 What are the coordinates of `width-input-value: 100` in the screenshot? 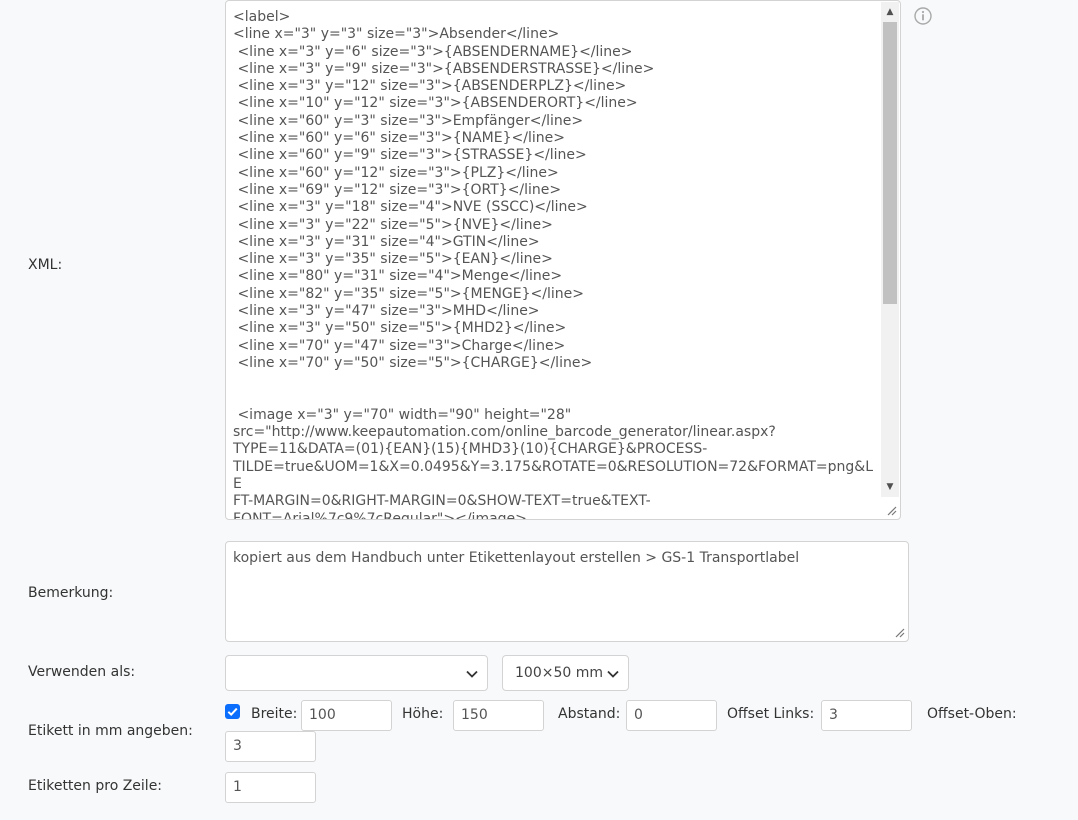 It's located at (322, 715).